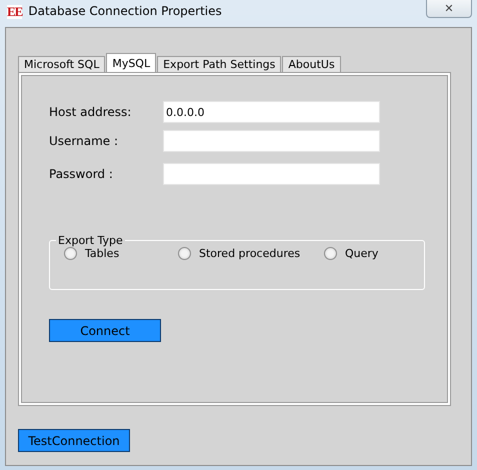  Describe the element at coordinates (62, 64) in the screenshot. I see `tab: Microsoft SQL` at that location.